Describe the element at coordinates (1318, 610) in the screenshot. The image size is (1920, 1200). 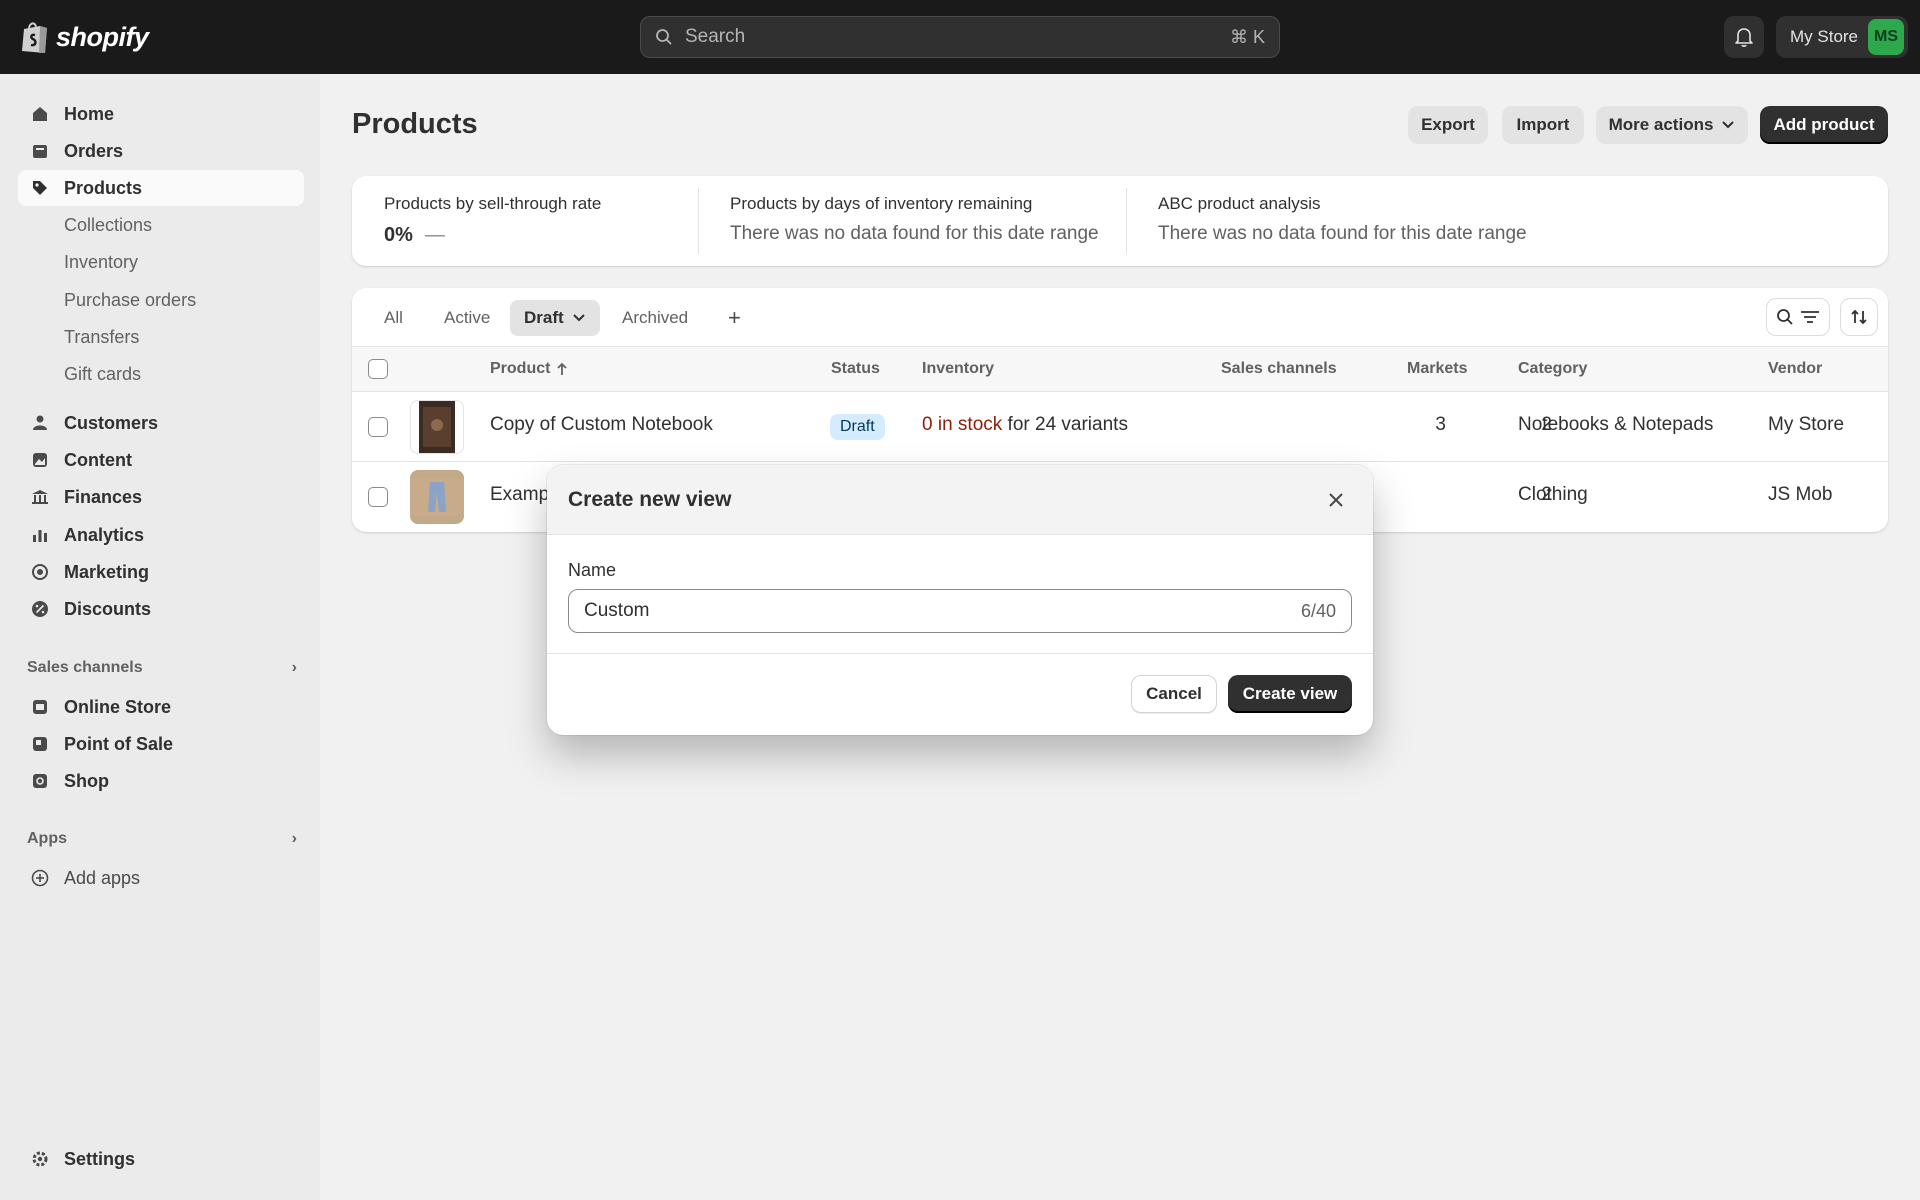
I see `character-count: 6/40` at that location.